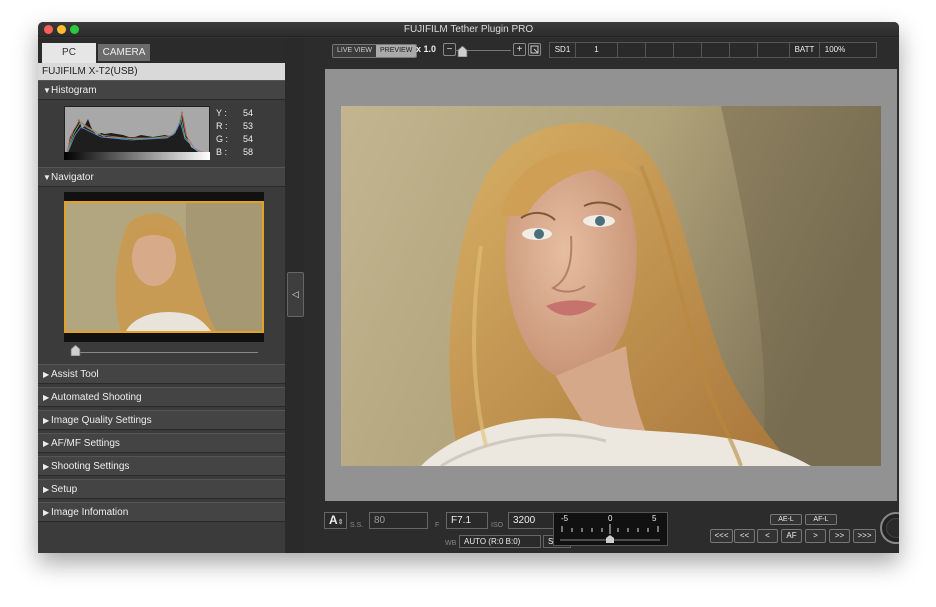 This screenshot has height=607, width=936. I want to click on iso-label: ISO, so click(497, 525).